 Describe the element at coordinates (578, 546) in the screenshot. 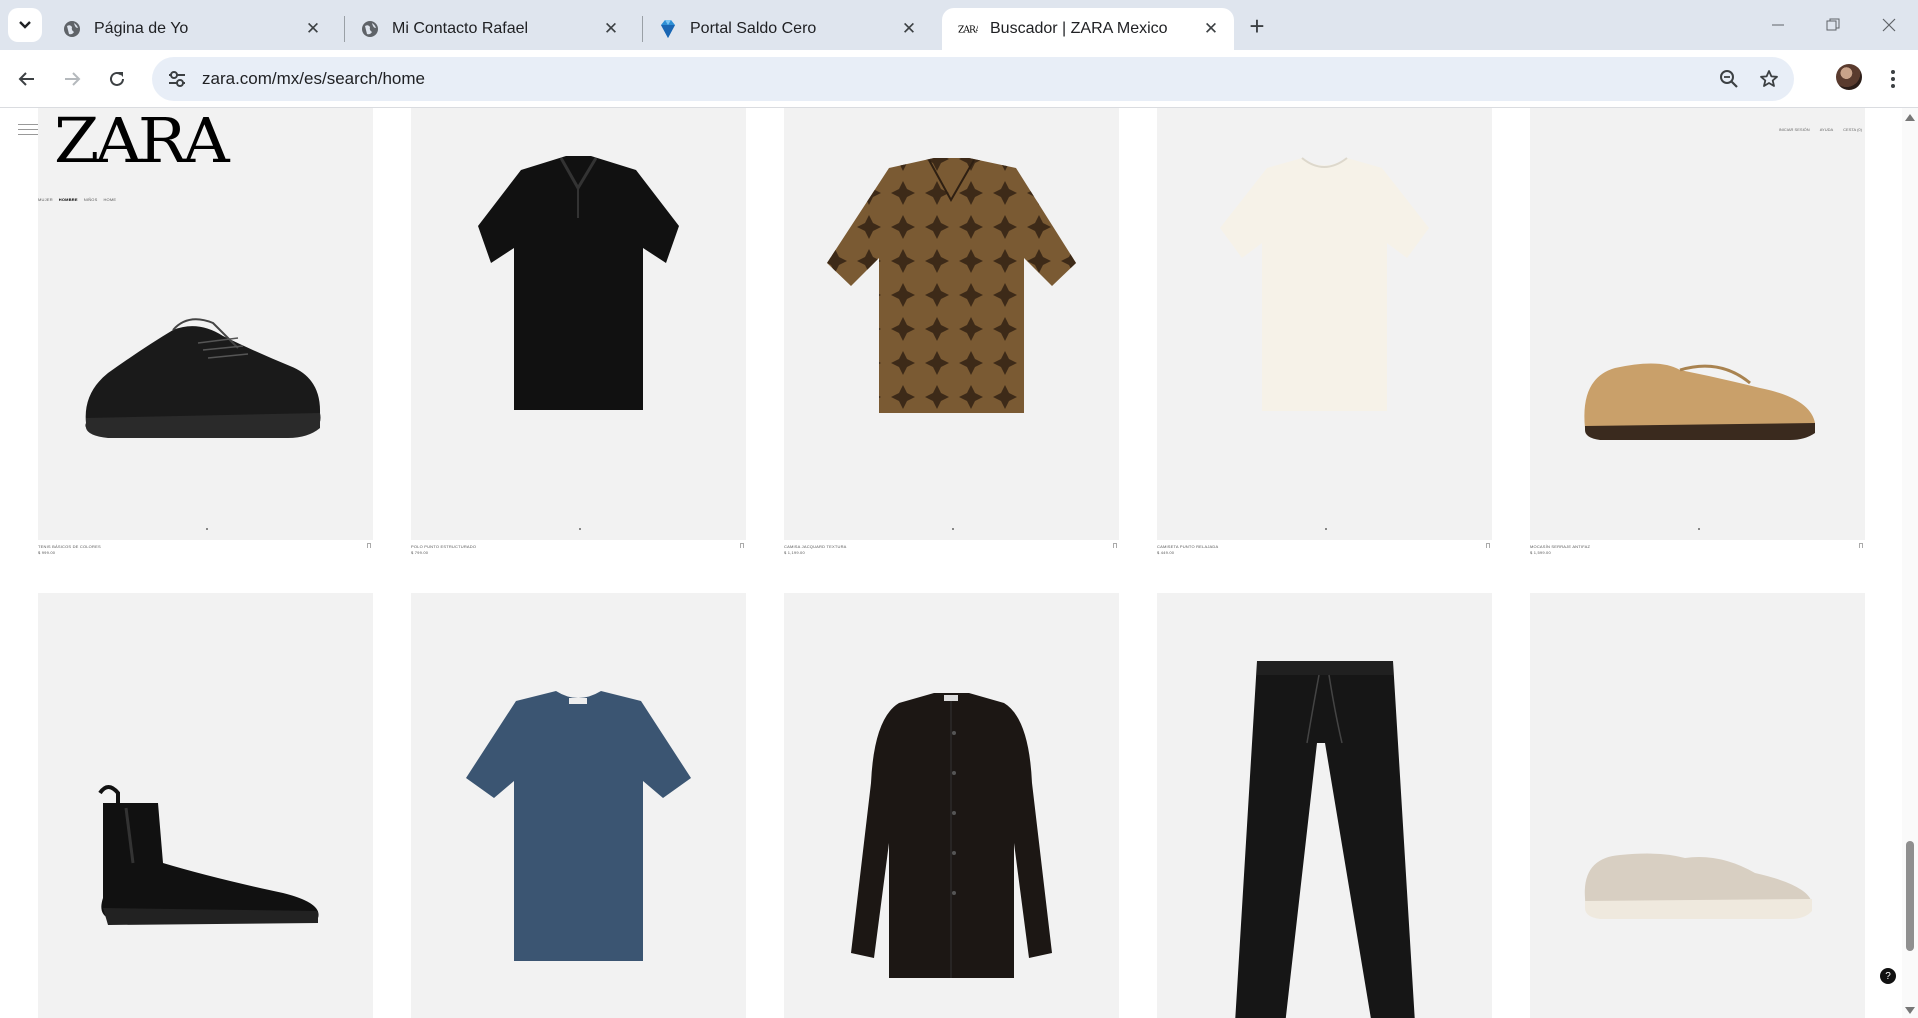

I see `product-name: POLO PUNTO ESTRUCTURADO` at that location.